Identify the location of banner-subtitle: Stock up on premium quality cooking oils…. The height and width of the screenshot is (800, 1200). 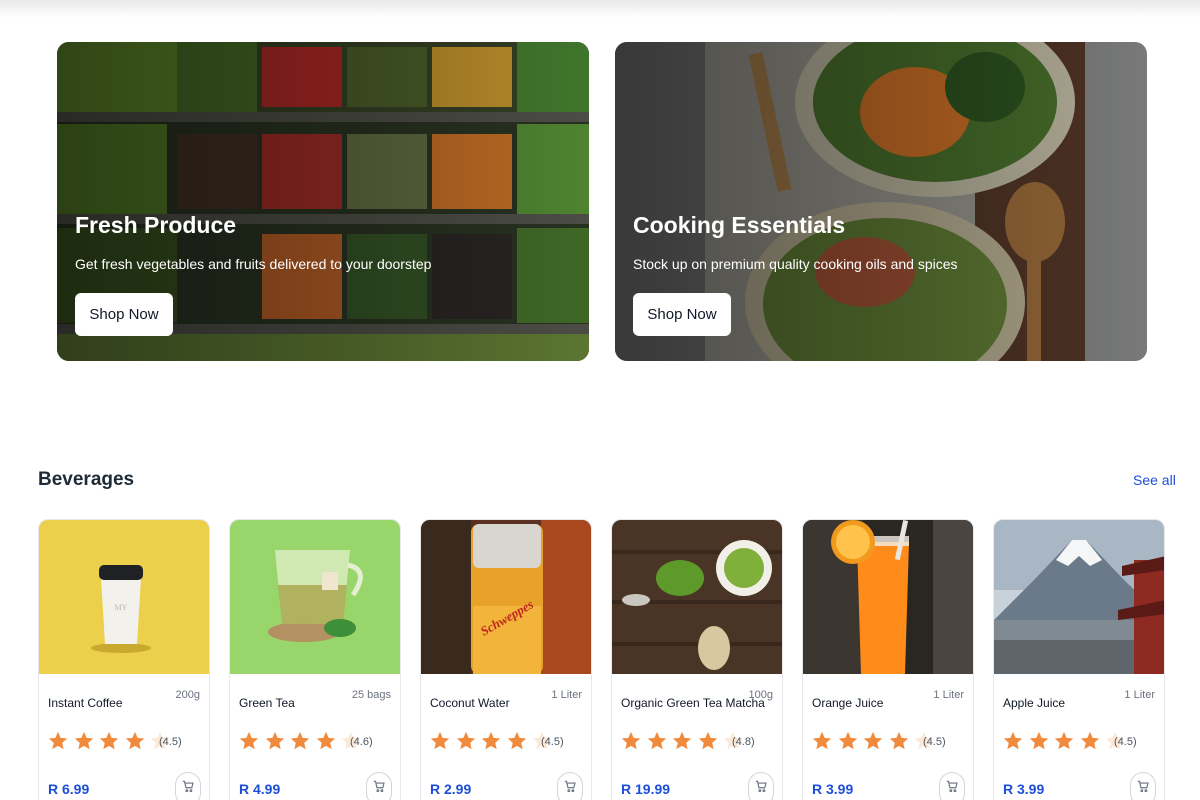
(795, 264).